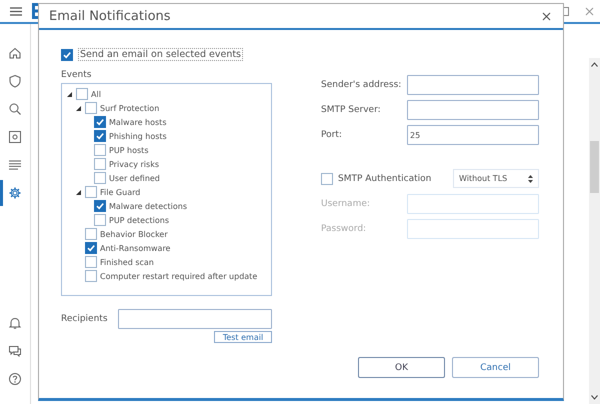  Describe the element at coordinates (15, 323) in the screenshot. I see `bell-icon` at that location.